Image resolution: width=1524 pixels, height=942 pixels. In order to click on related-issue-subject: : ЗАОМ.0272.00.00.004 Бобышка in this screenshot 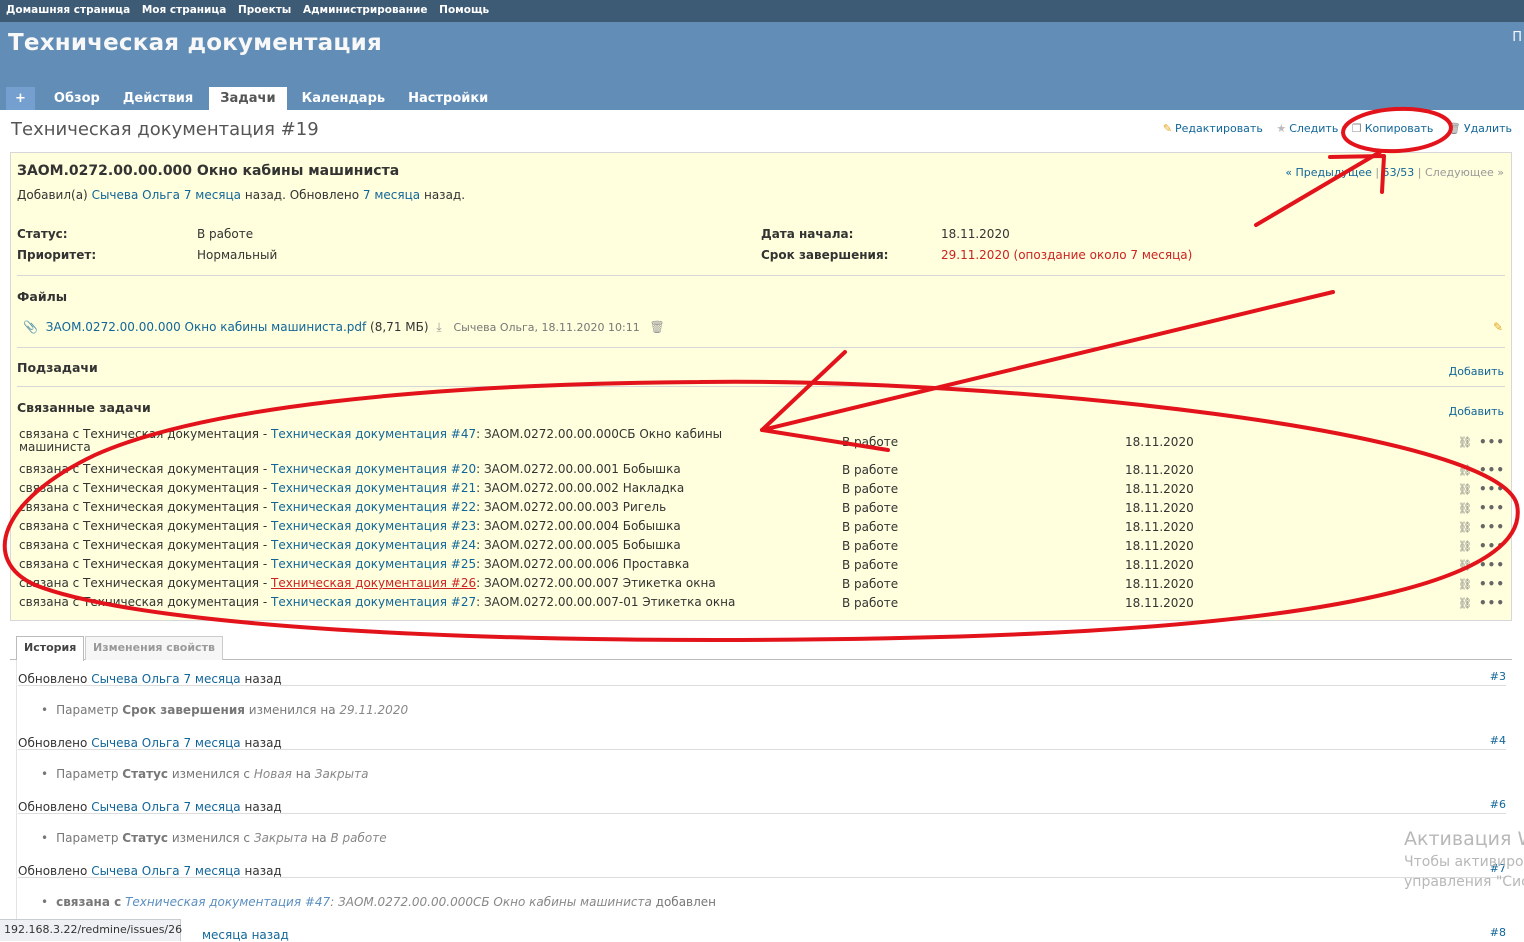, I will do `click(578, 526)`.